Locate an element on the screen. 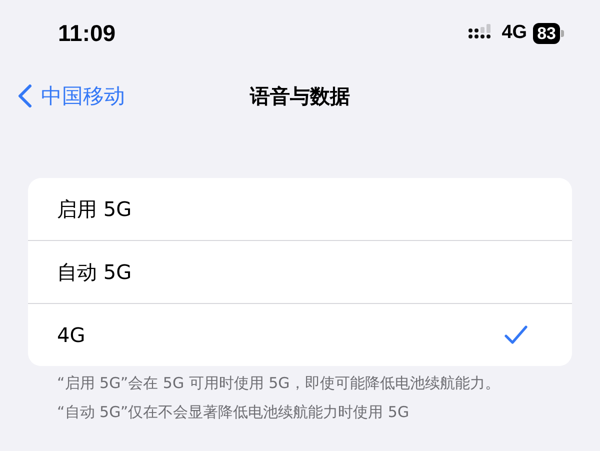 The height and width of the screenshot is (451, 600). chevron-left-icon is located at coordinates (25, 96).